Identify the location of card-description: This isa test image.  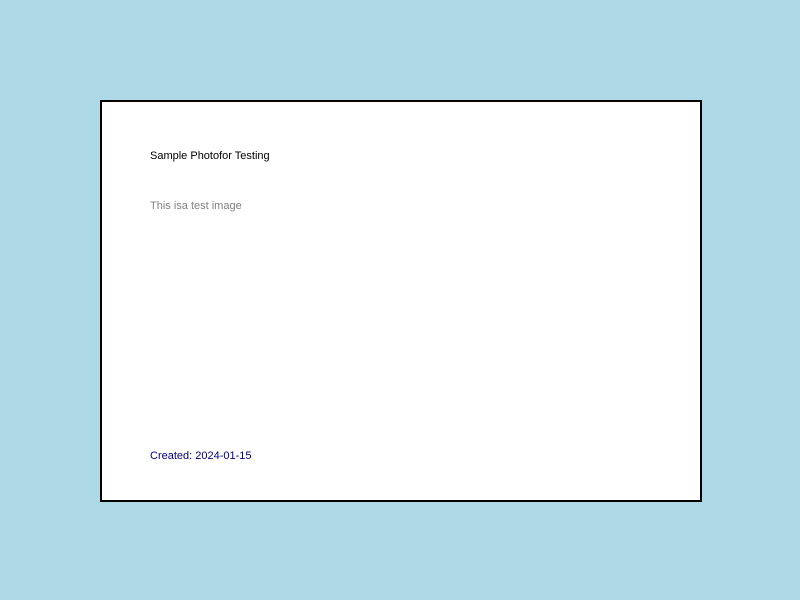
(196, 206).